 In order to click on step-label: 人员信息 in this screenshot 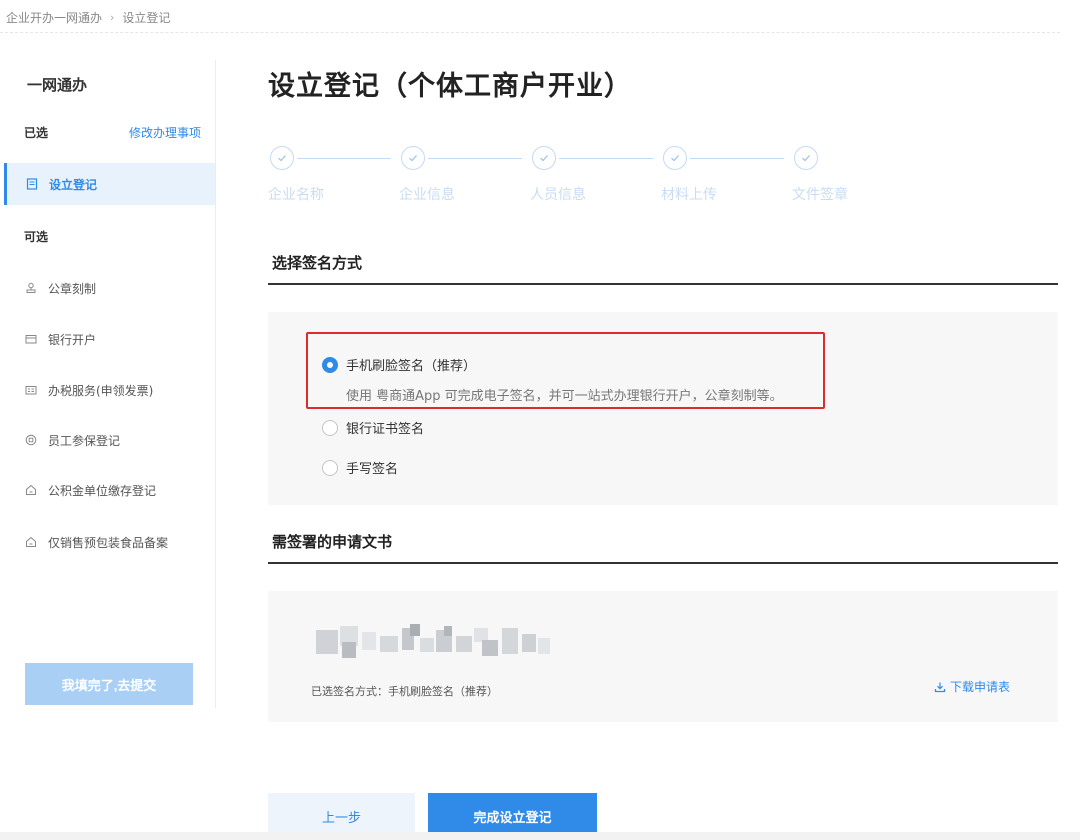, I will do `click(558, 195)`.